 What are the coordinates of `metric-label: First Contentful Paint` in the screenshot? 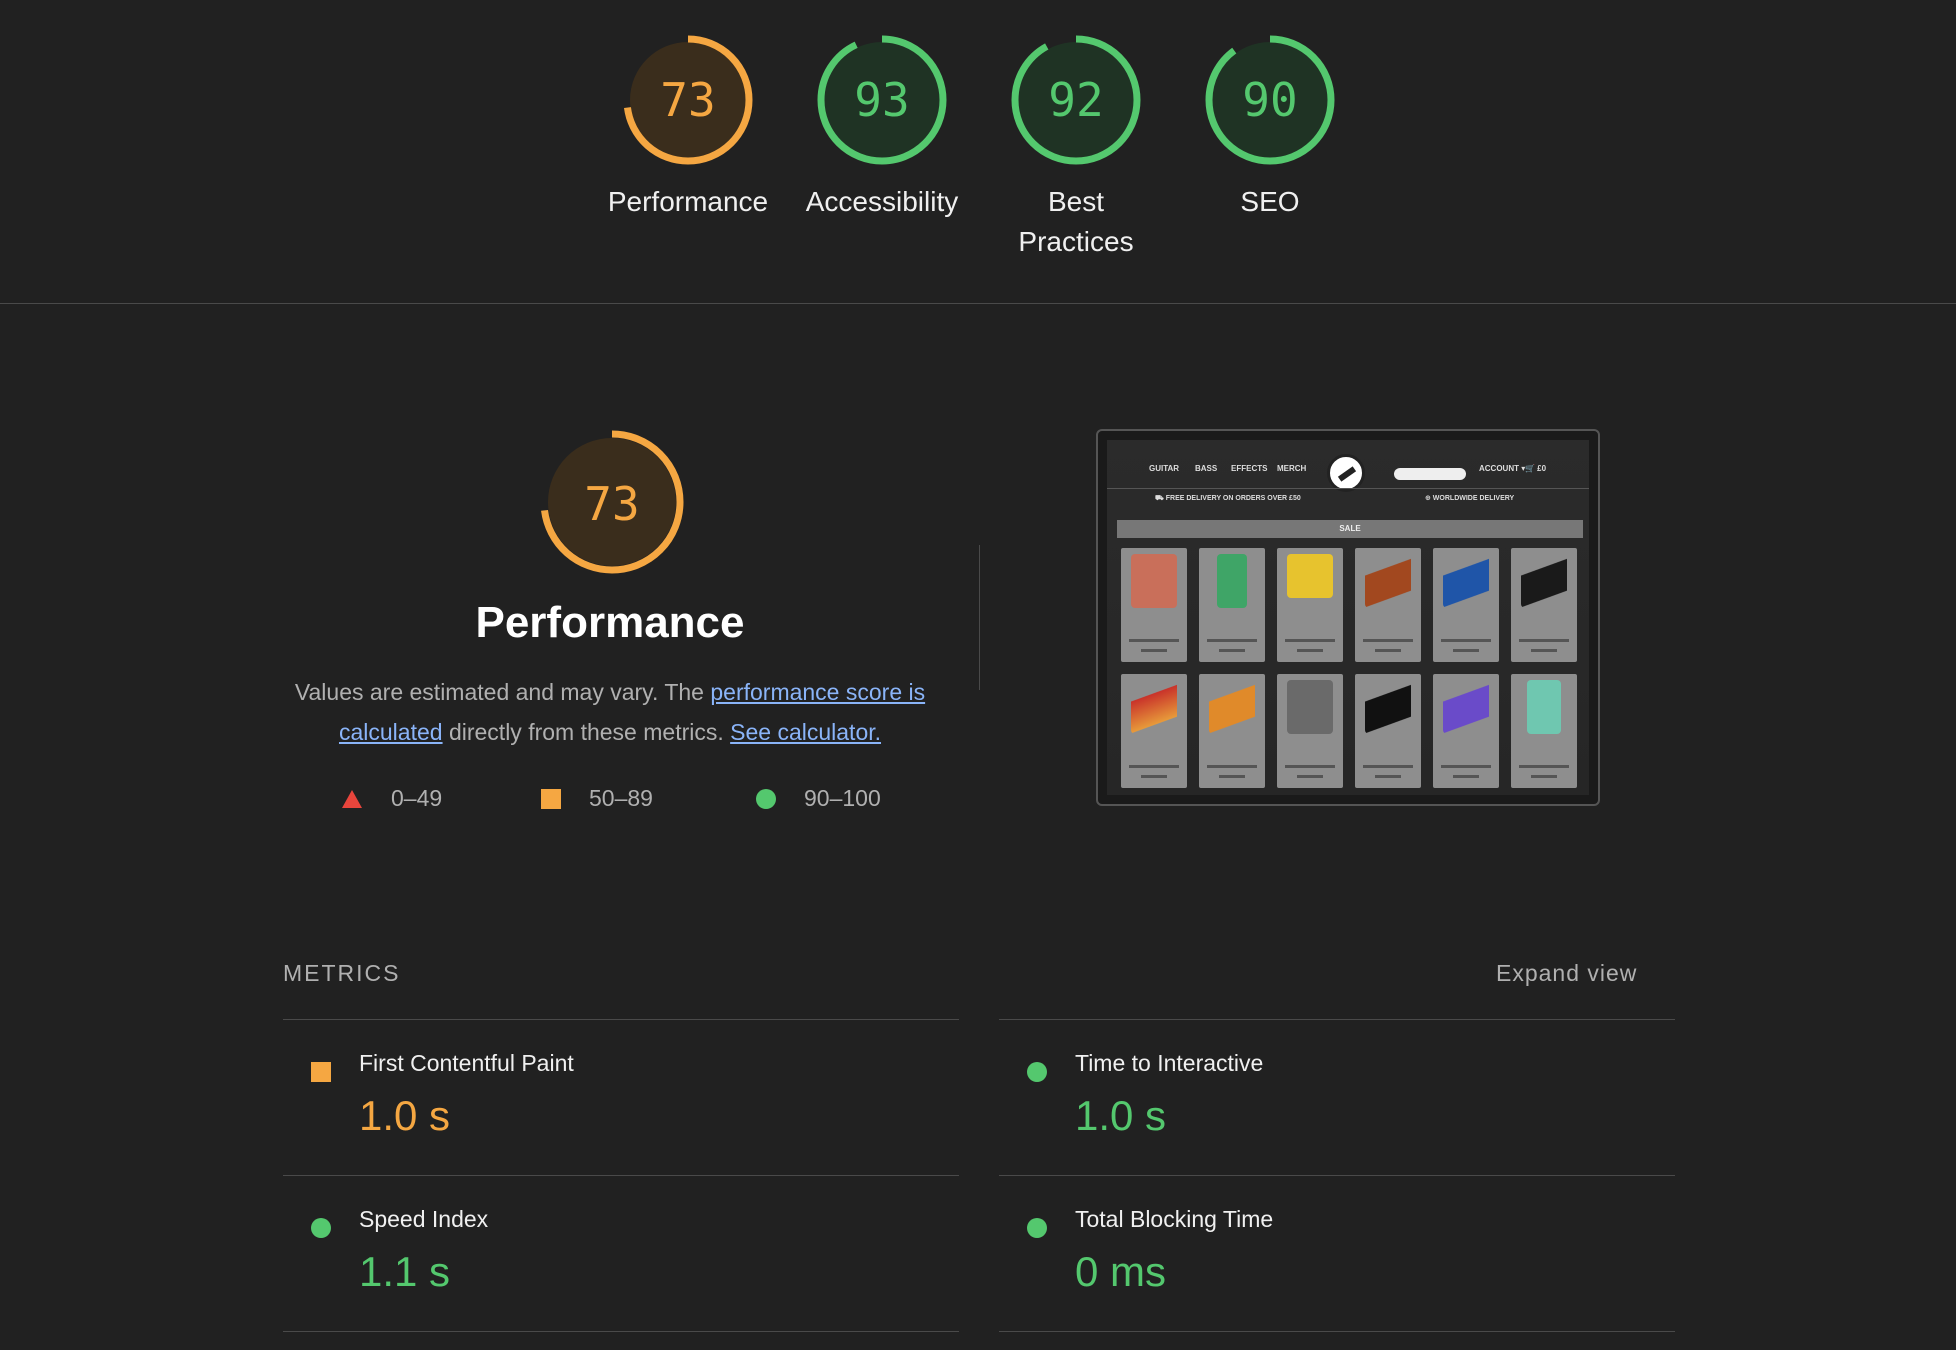 It's located at (466, 1063).